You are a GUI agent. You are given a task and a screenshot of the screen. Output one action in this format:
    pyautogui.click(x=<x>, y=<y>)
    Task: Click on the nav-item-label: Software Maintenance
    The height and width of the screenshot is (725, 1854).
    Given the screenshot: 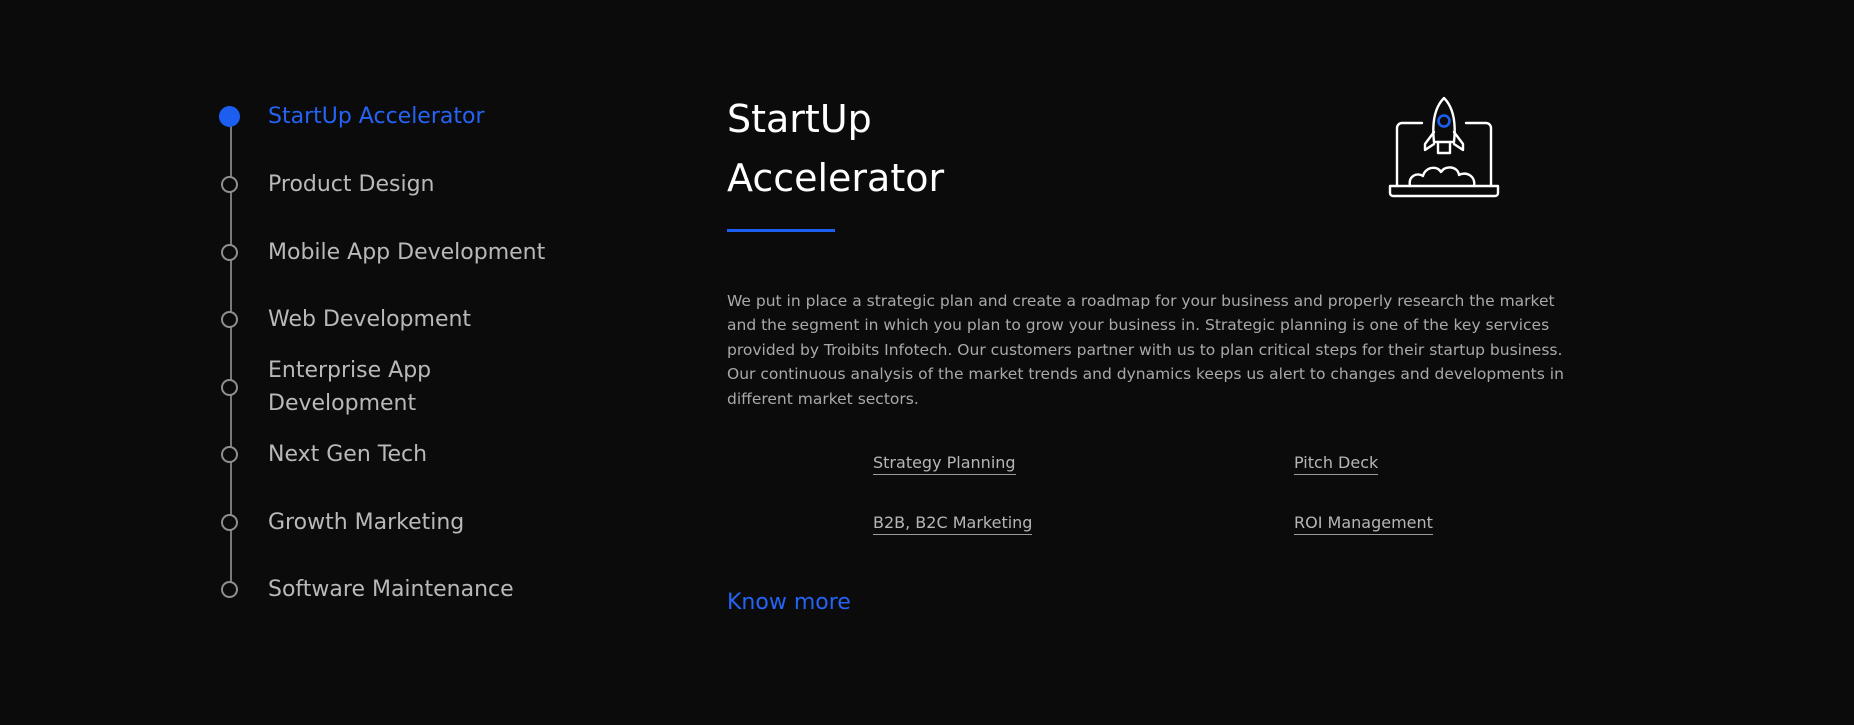 What is the action you would take?
    pyautogui.click(x=391, y=589)
    